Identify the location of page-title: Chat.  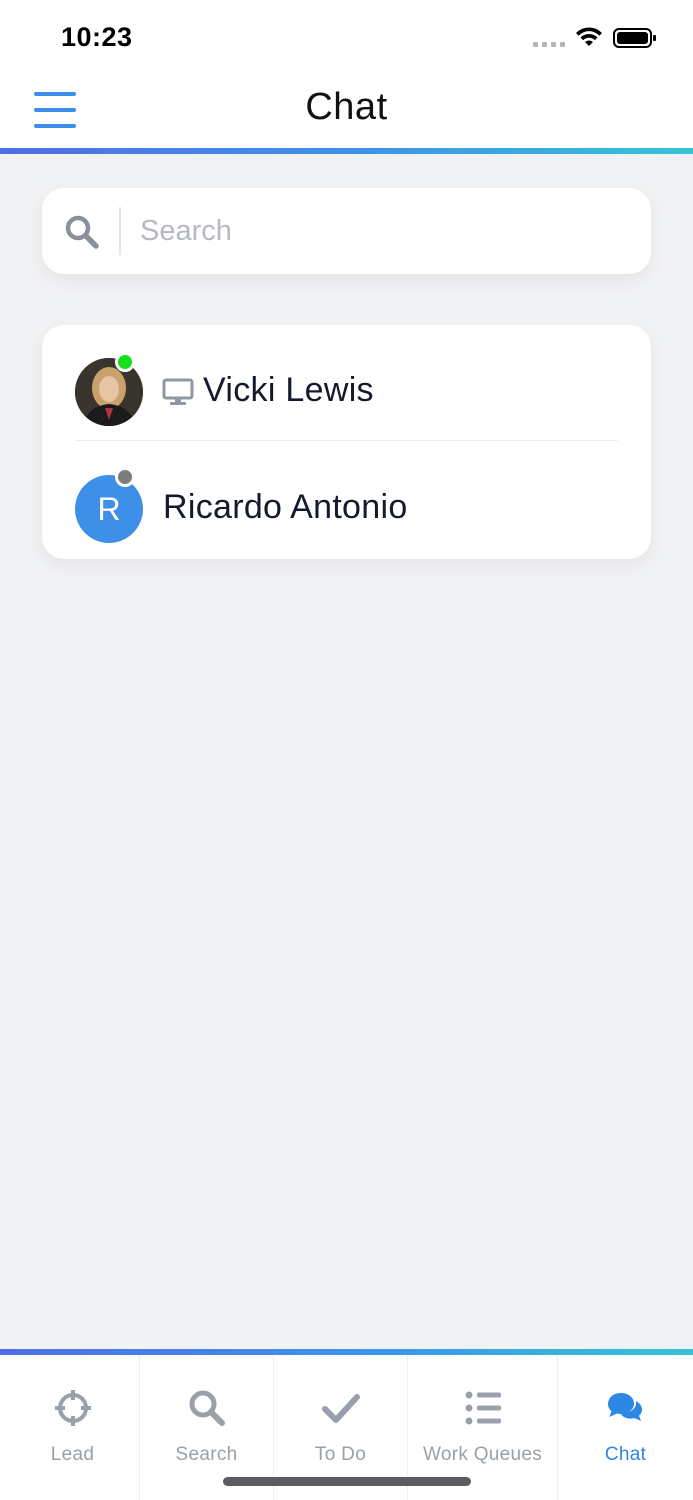
(346, 107).